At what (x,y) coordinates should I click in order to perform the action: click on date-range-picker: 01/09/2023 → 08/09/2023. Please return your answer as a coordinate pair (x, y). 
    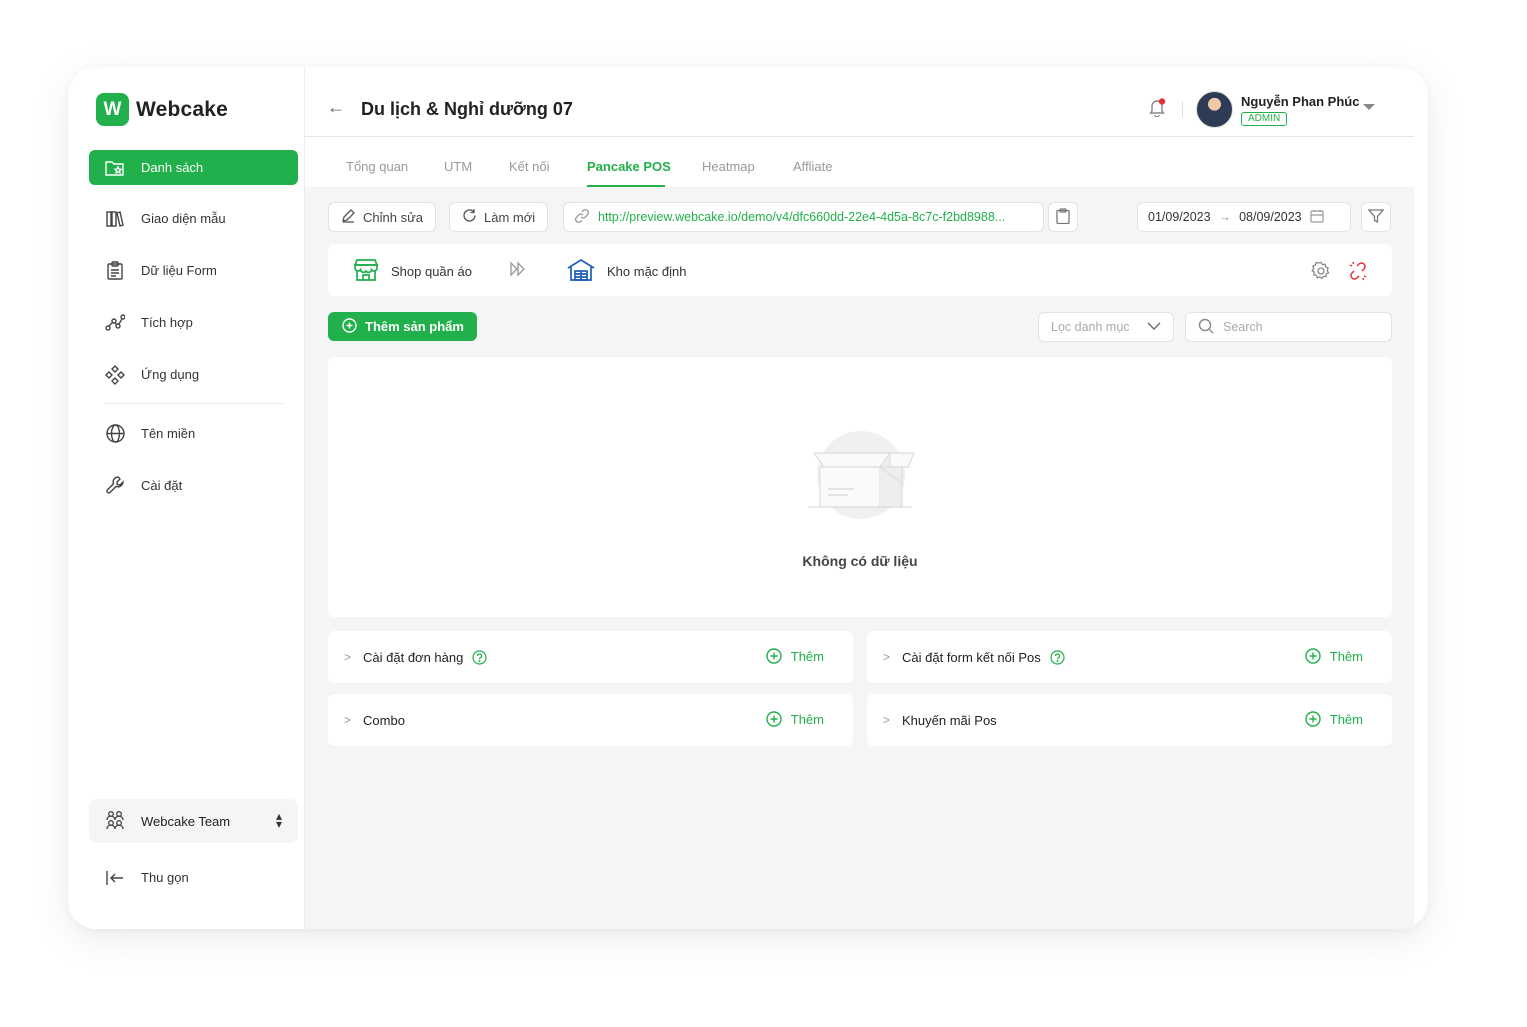
    Looking at the image, I should click on (1244, 217).